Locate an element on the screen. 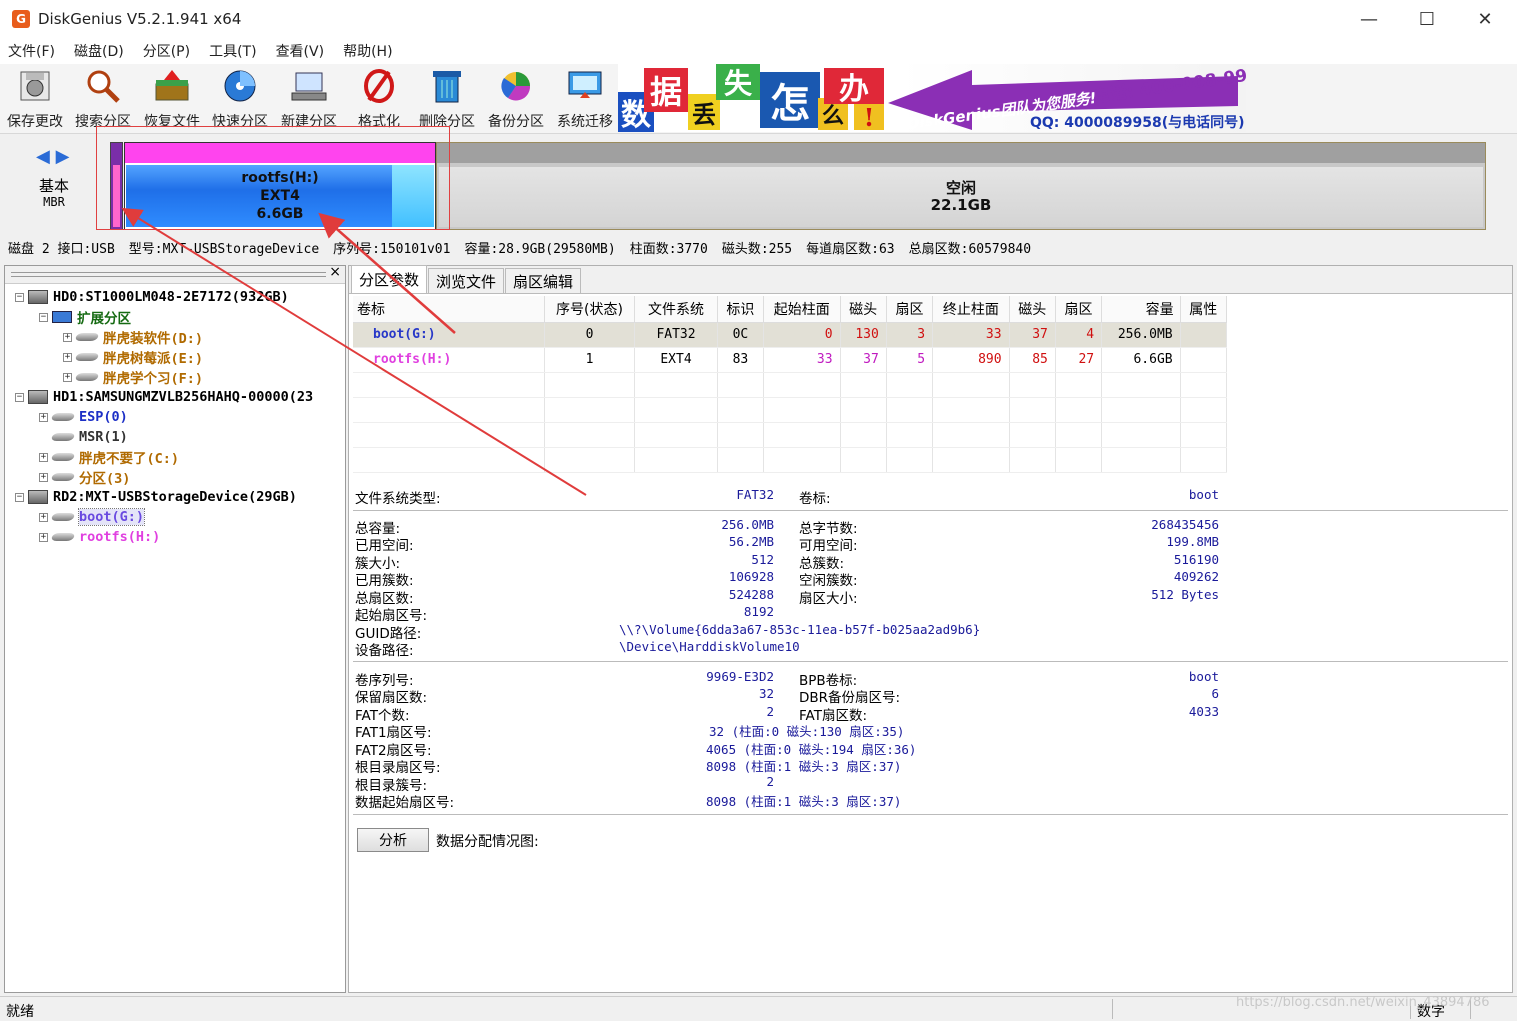  menu-disk: 磁盘(D) is located at coordinates (99, 51).